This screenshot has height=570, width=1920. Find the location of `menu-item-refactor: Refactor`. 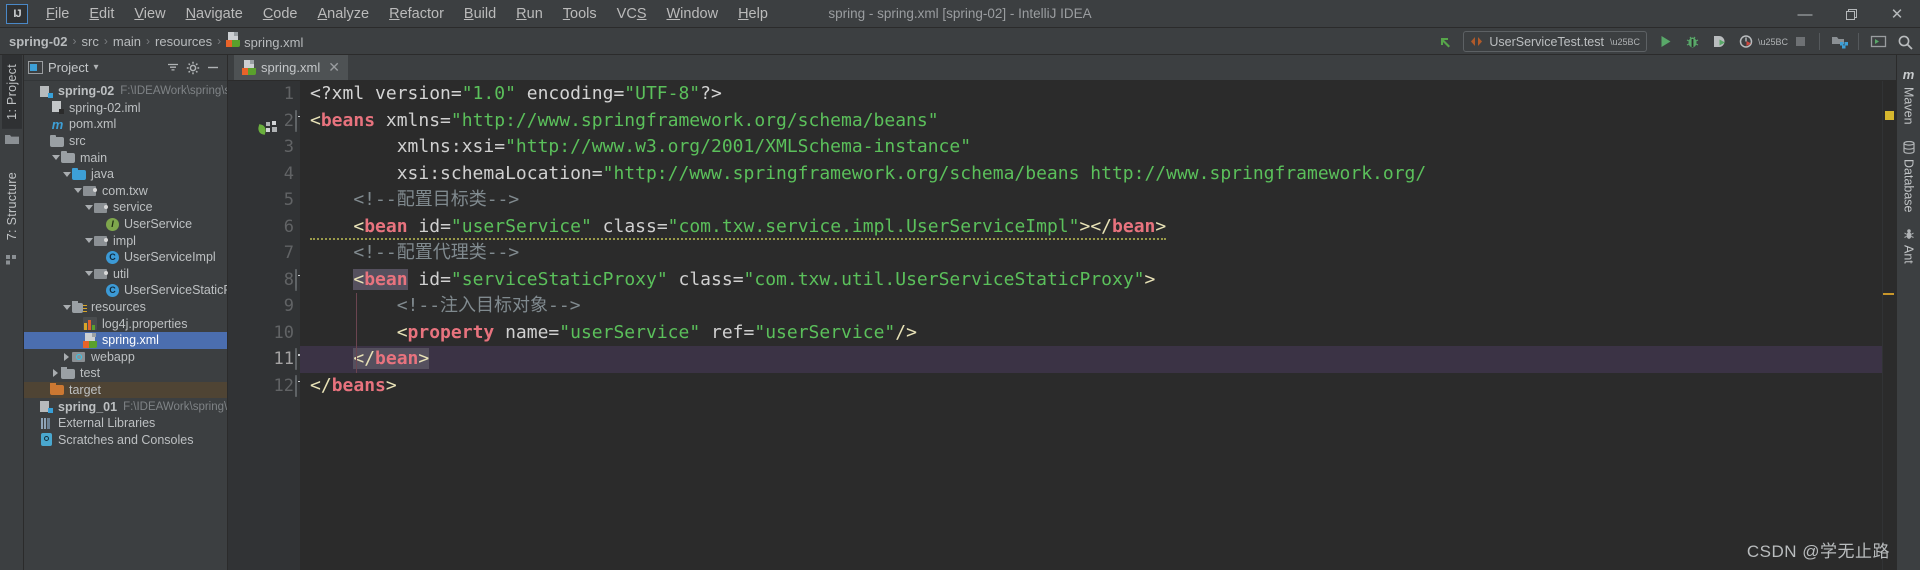

menu-item-refactor: Refactor is located at coordinates (416, 14).